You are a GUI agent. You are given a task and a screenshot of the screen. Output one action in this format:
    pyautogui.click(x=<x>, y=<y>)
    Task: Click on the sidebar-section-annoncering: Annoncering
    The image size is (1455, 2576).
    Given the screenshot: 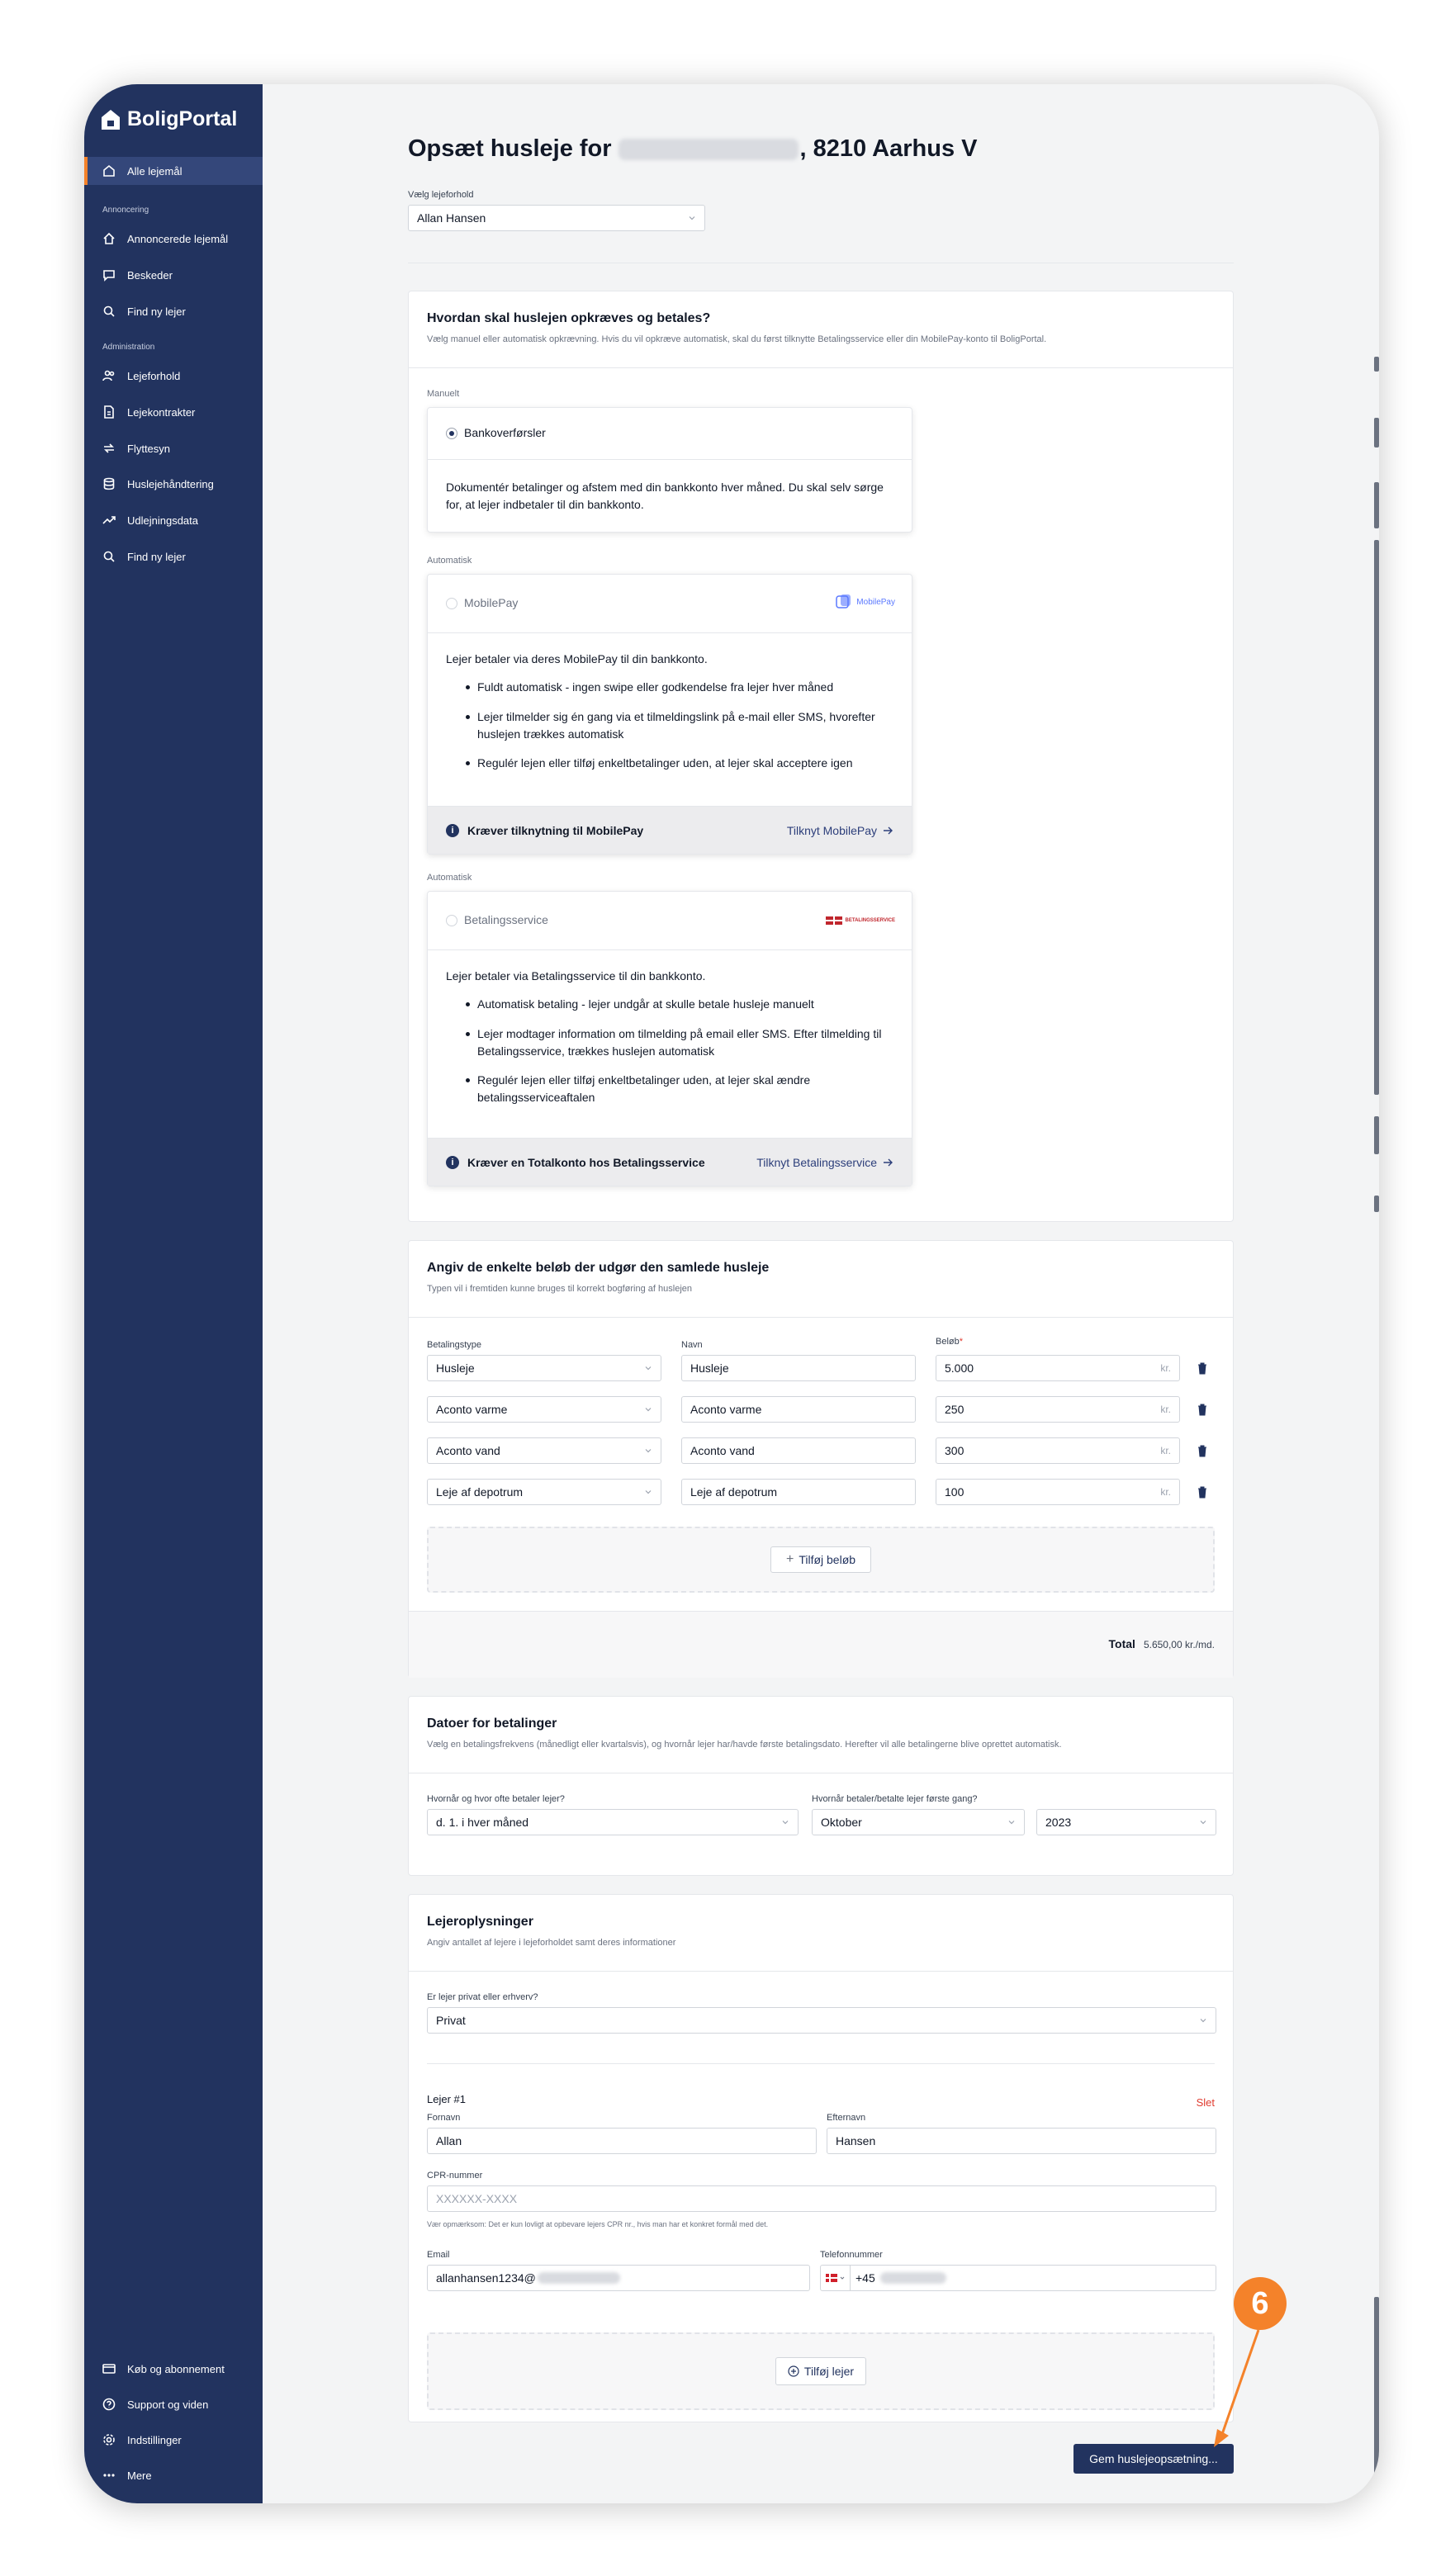 What is the action you would take?
    pyautogui.click(x=125, y=210)
    